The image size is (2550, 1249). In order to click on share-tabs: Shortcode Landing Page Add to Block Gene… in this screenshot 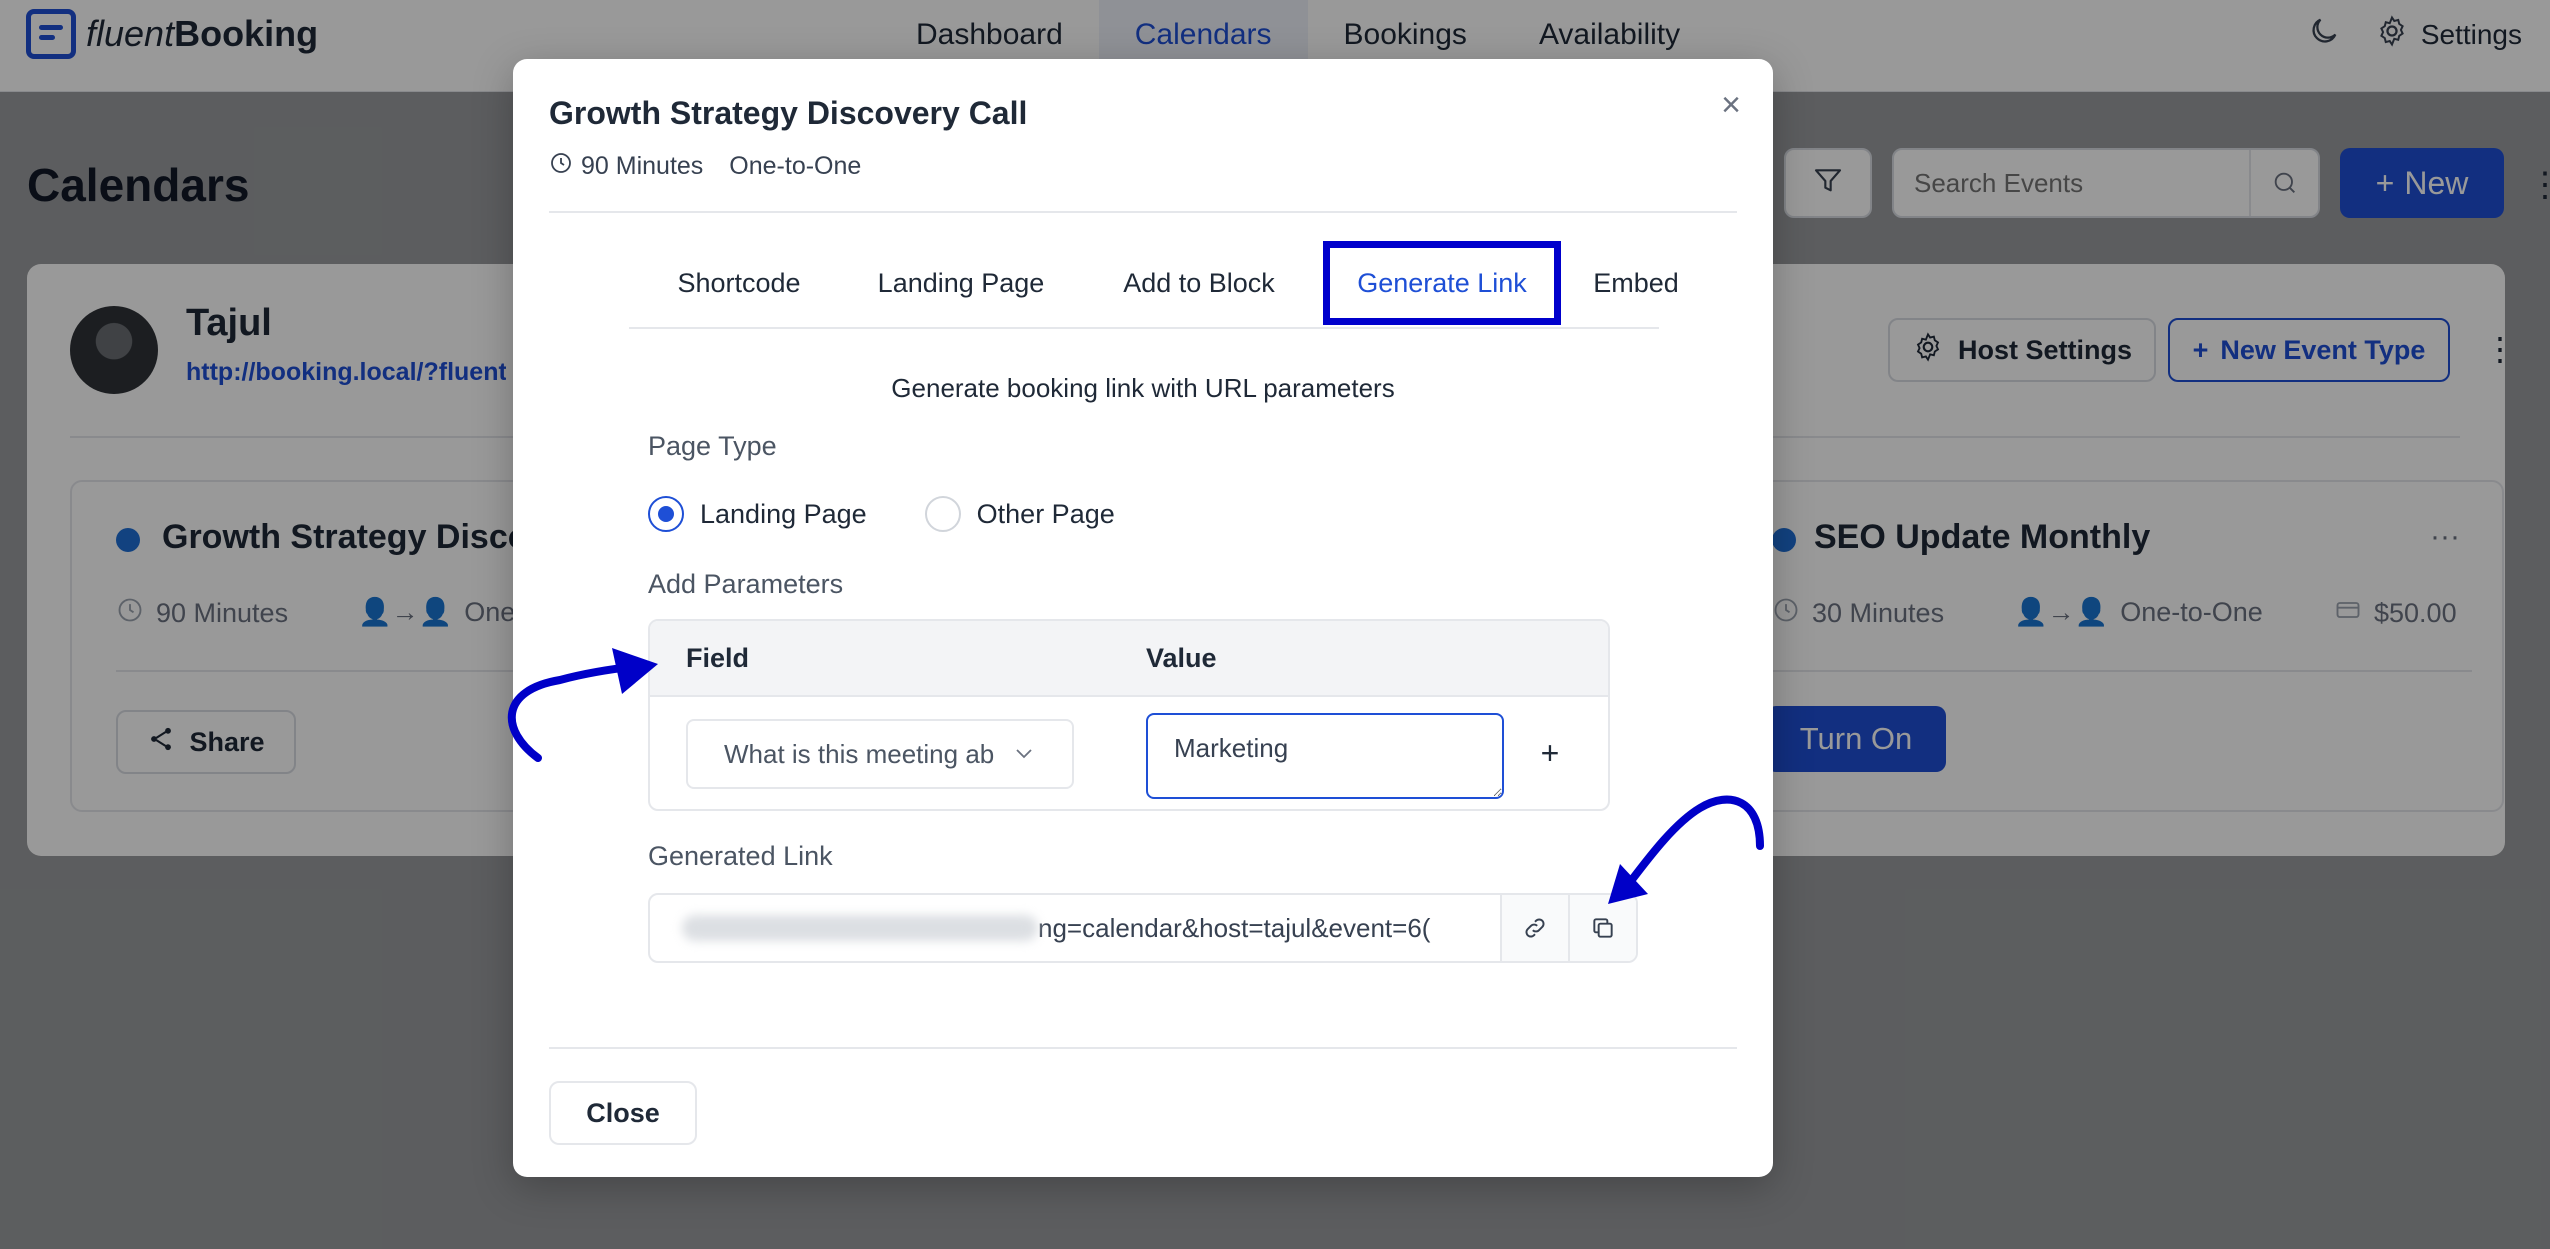, I will do `click(1154, 285)`.